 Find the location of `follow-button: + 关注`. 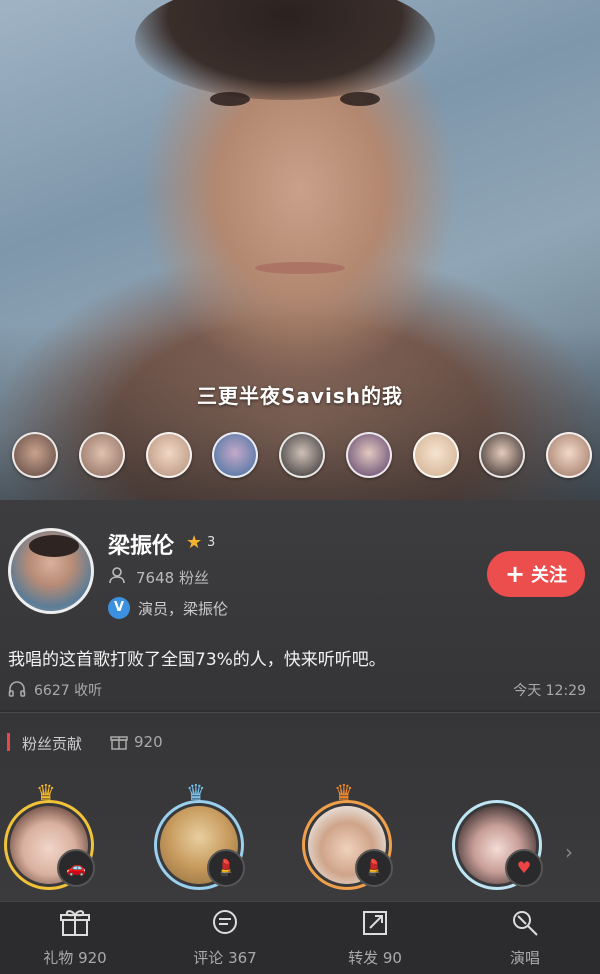

follow-button: + 关注 is located at coordinates (536, 574).